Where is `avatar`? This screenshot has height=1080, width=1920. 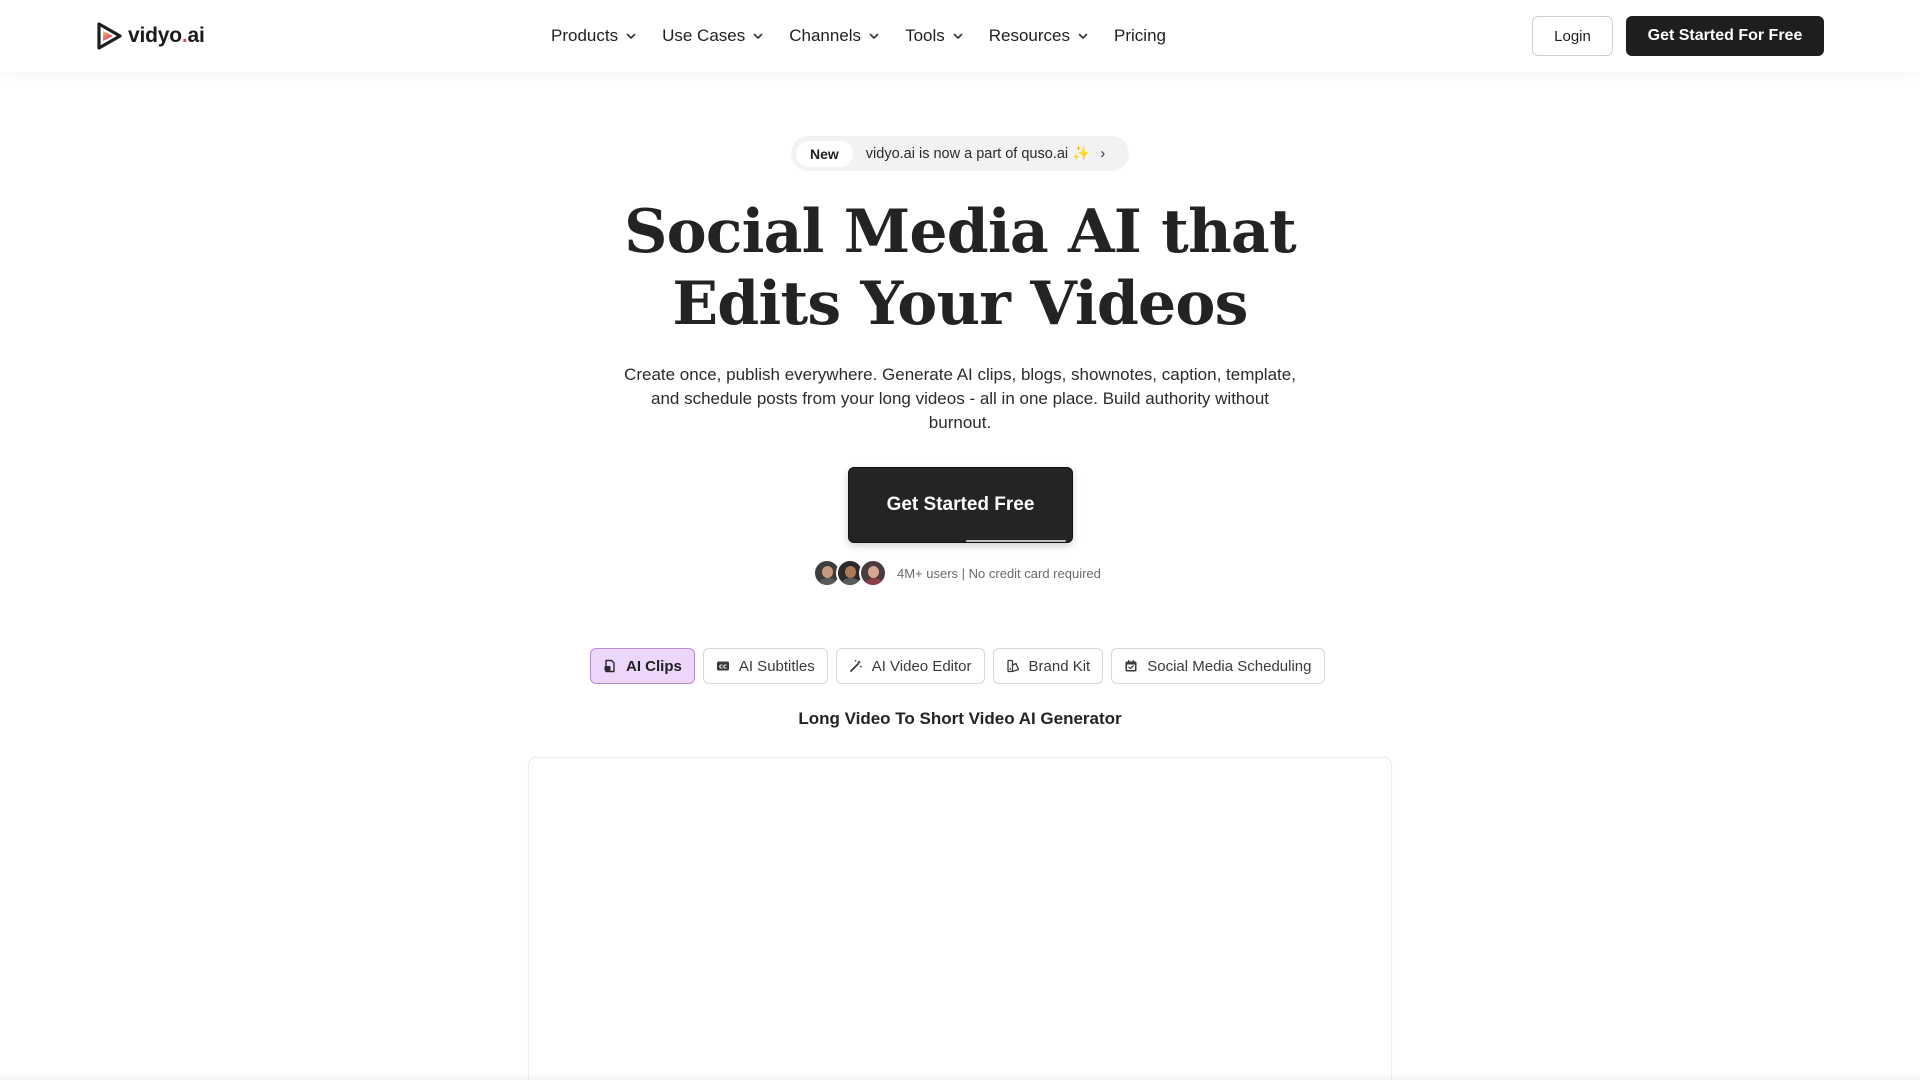 avatar is located at coordinates (873, 573).